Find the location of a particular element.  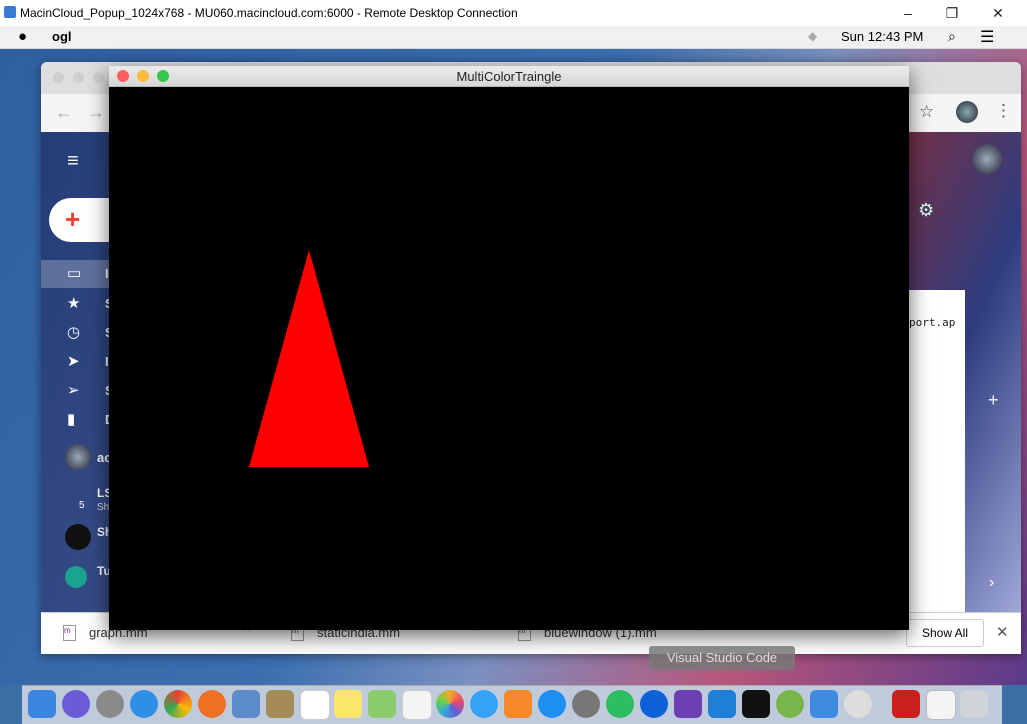

sidebar-item-important: ➤ I is located at coordinates (75, 362).